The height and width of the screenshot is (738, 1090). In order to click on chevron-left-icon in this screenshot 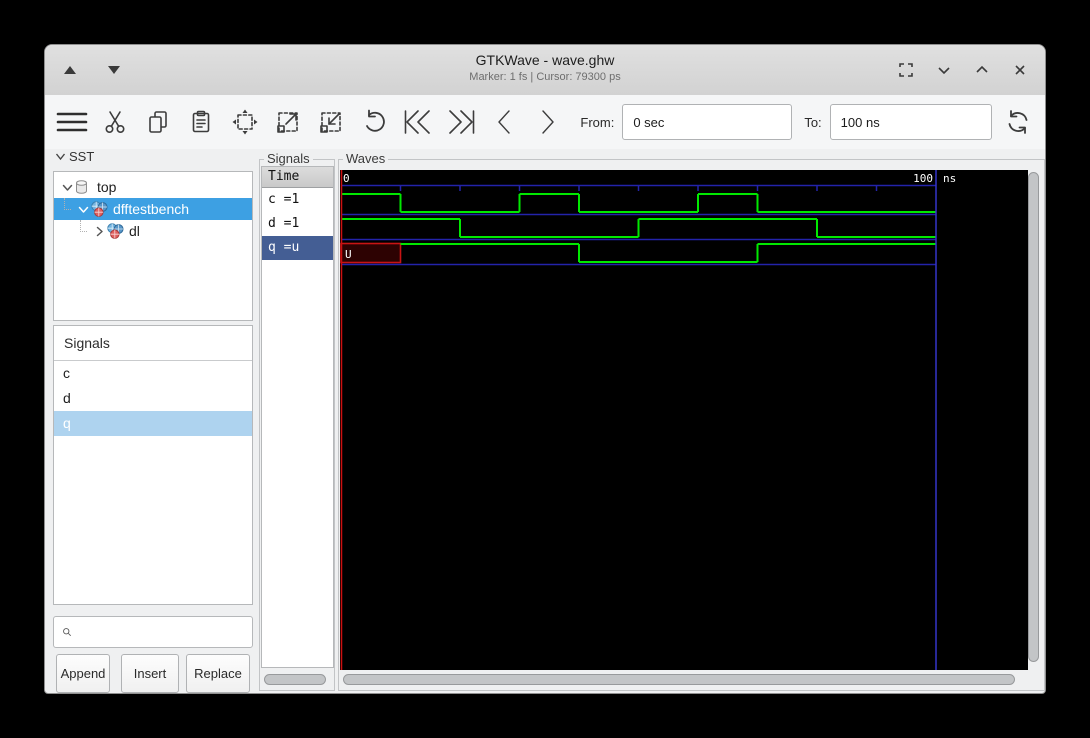, I will do `click(504, 122)`.